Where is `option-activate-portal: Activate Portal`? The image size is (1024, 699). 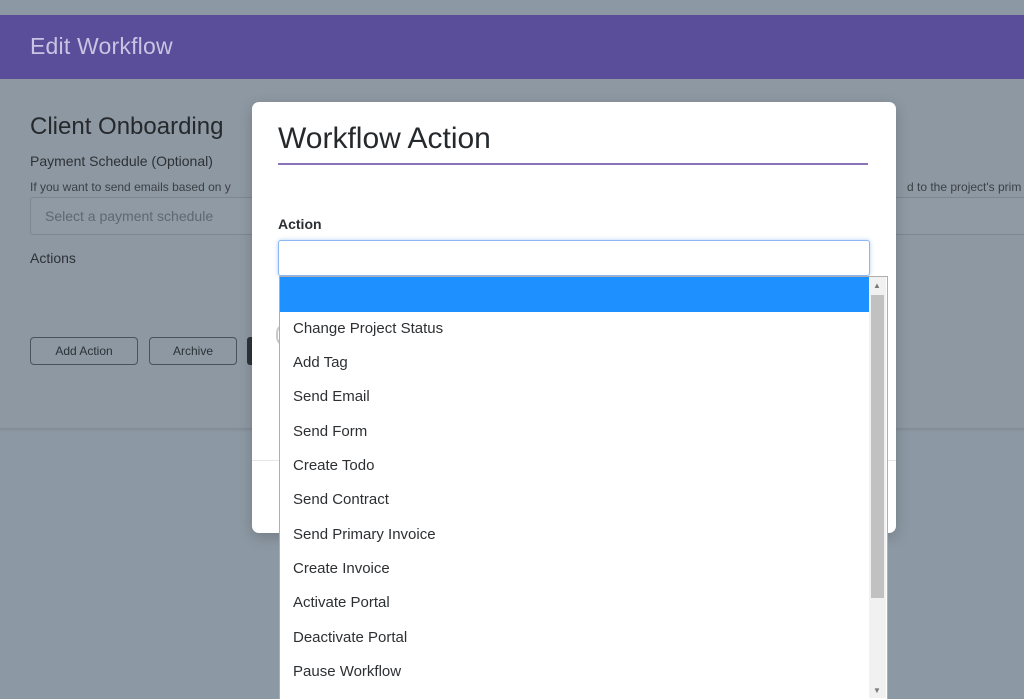
option-activate-portal: Activate Portal is located at coordinates (574, 603).